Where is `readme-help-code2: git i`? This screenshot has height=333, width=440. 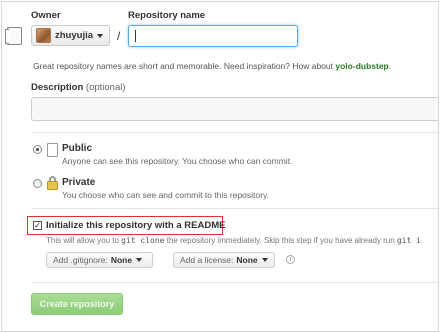
readme-help-code2: git i is located at coordinates (408, 240).